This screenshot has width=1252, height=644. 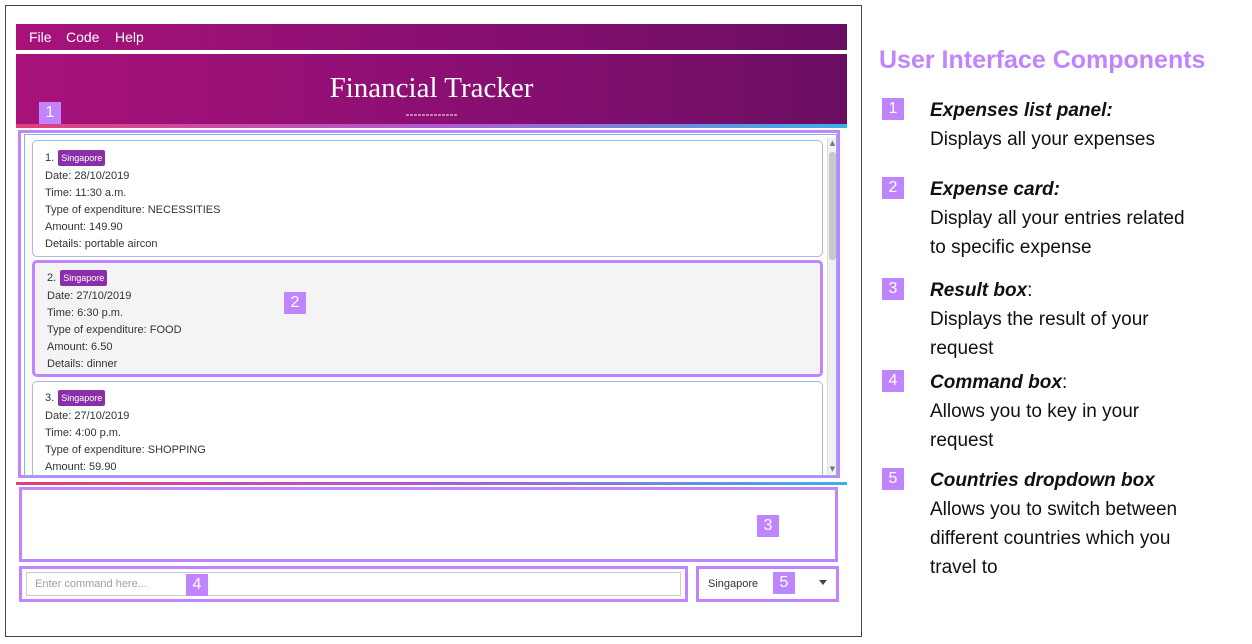 I want to click on legend-number: 4, so click(x=893, y=381).